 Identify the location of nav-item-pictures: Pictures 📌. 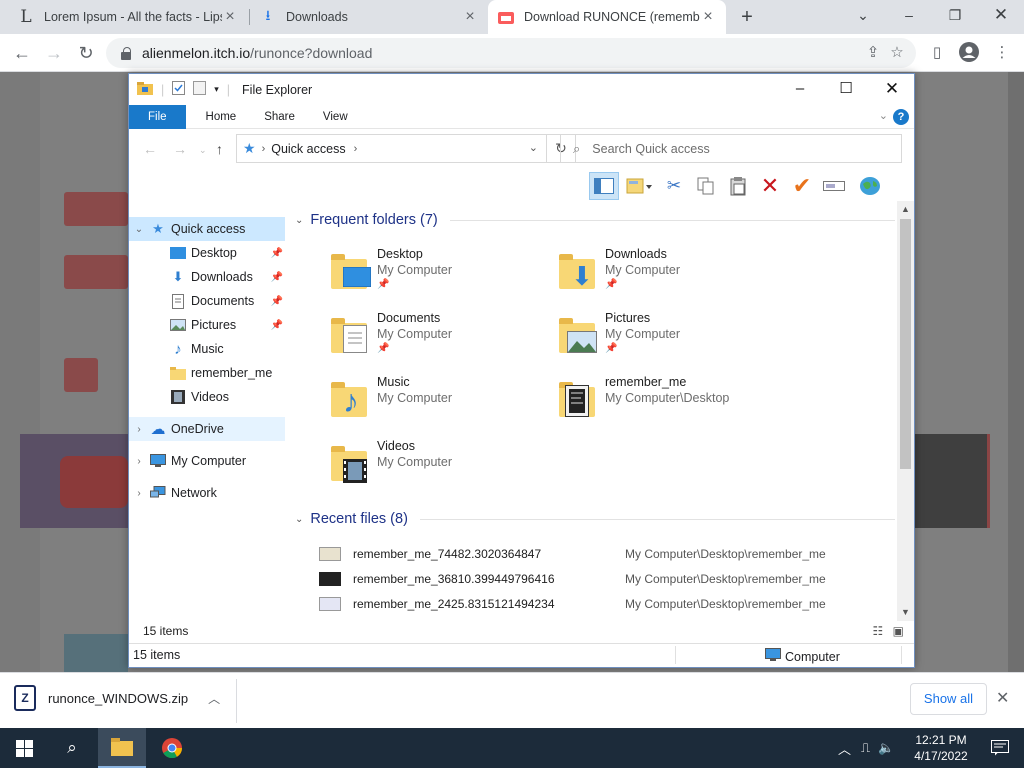
(207, 325).